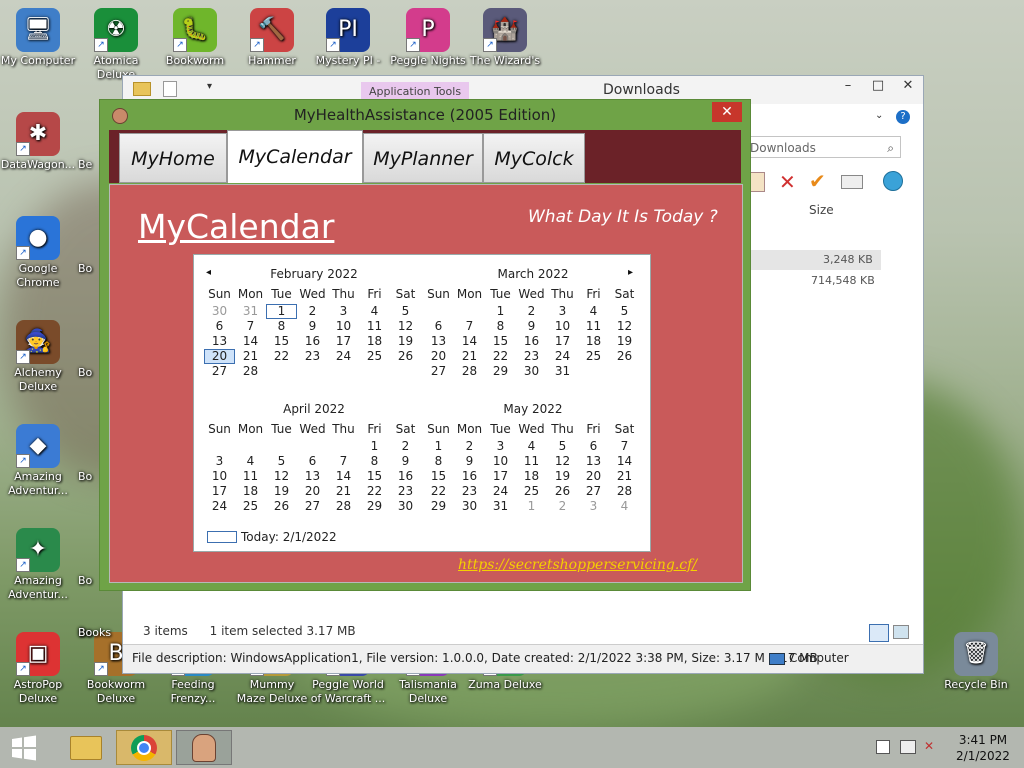  Describe the element at coordinates (883, 747) in the screenshot. I see `action-center-icon` at that location.